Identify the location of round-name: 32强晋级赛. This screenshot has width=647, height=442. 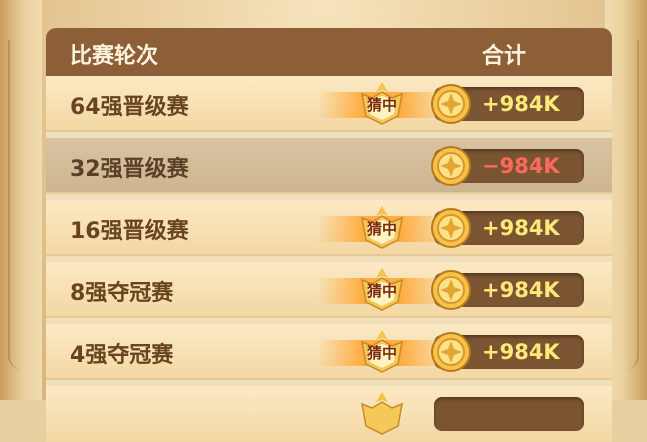
(129, 169).